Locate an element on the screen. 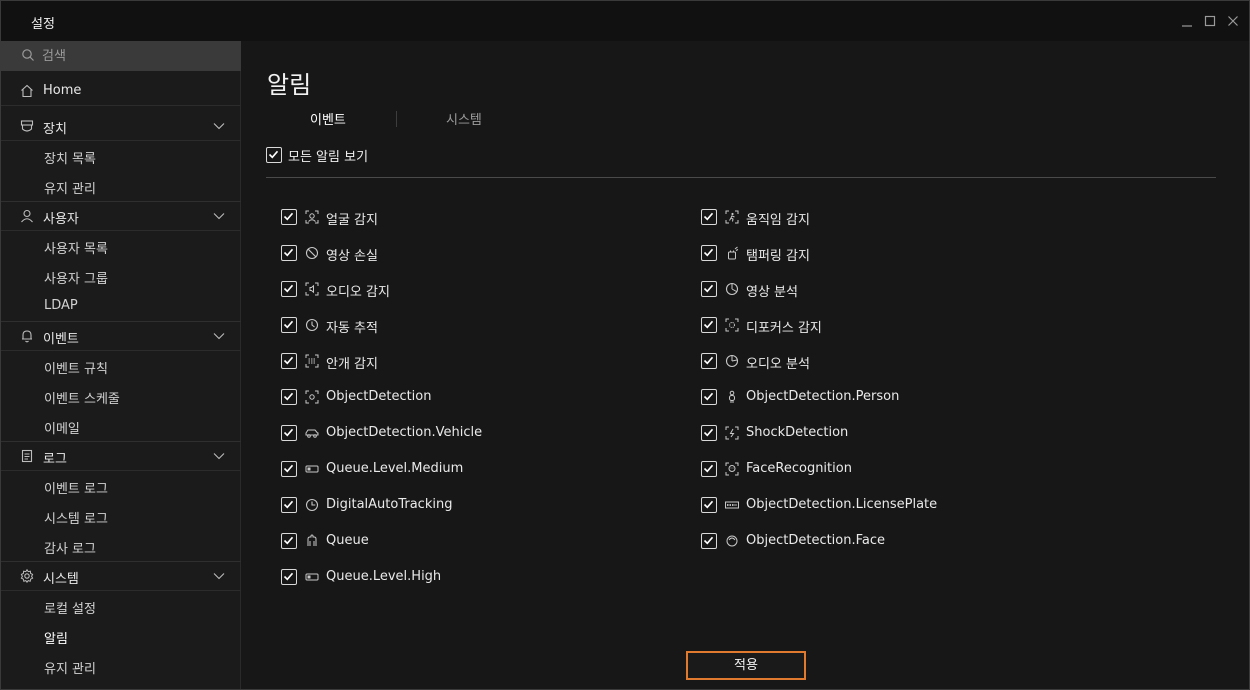 The width and height of the screenshot is (1250, 690). notification-label: 얼굴 감지 is located at coordinates (352, 220).